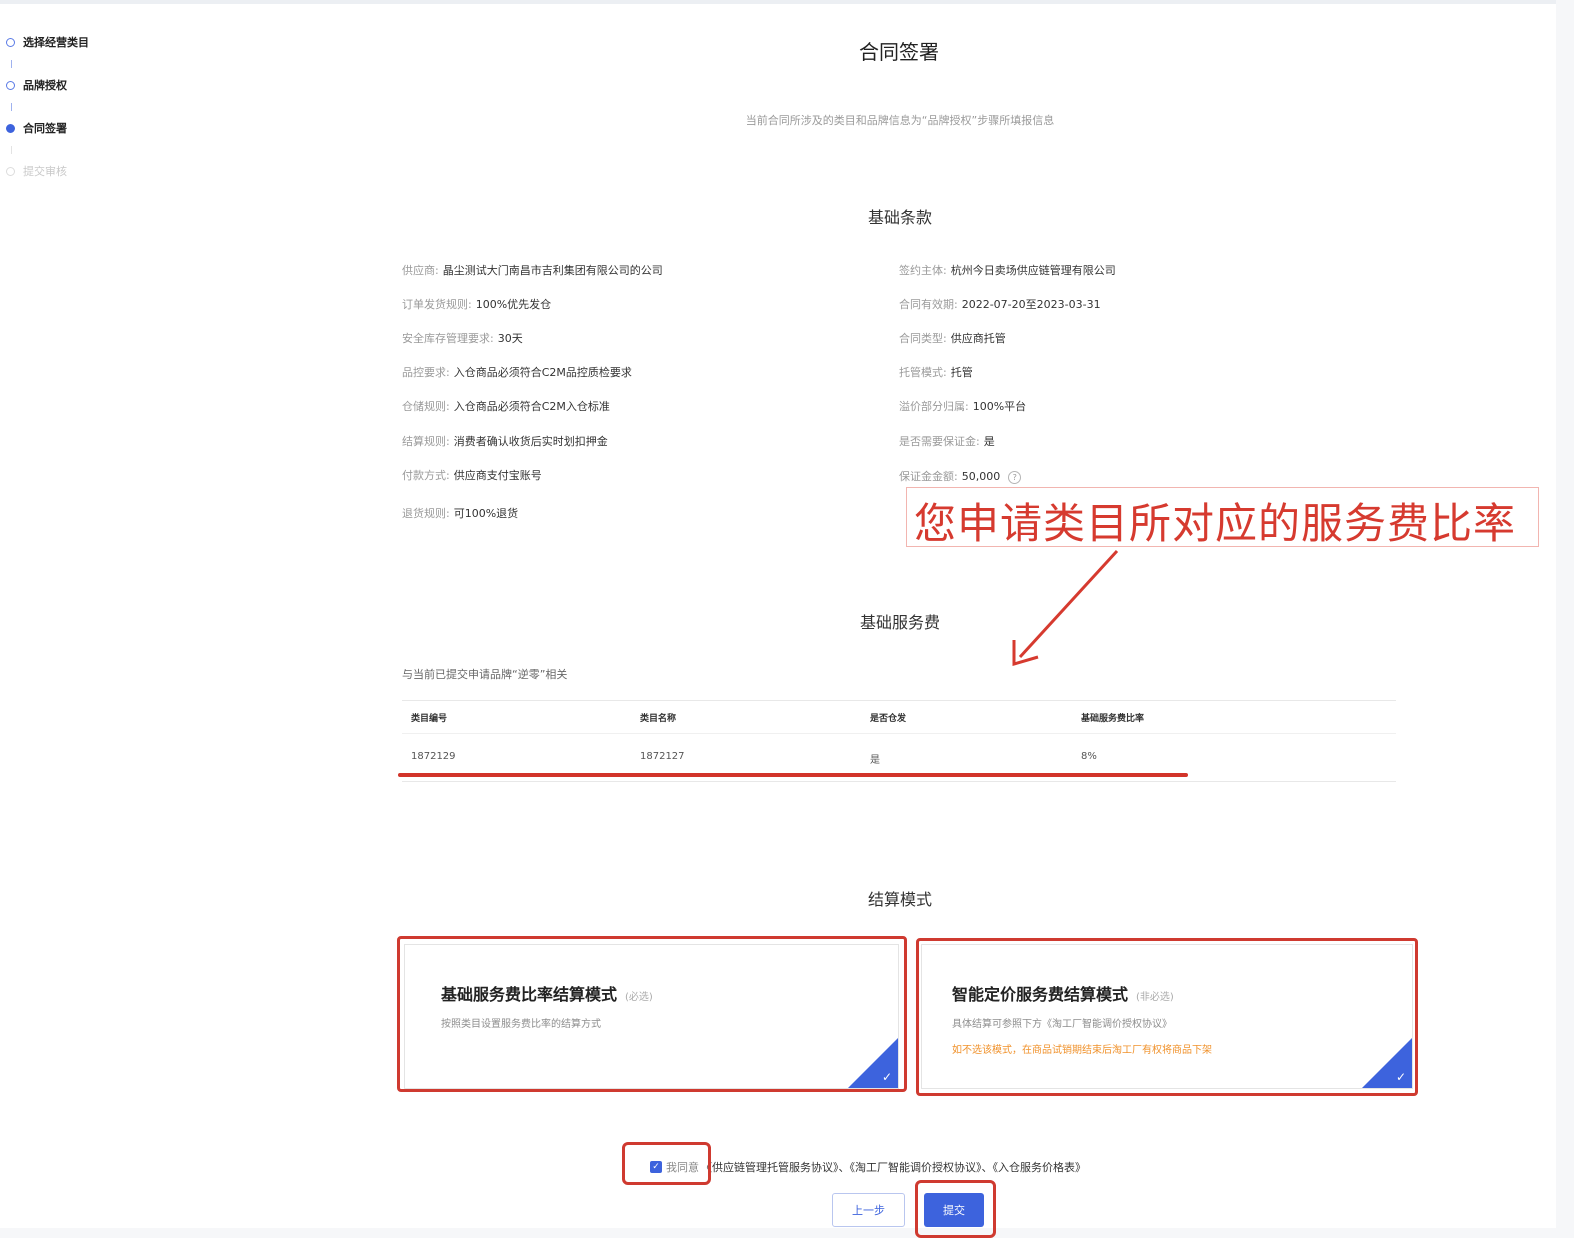 Image resolution: width=1574 pixels, height=1238 pixels. What do you see at coordinates (899, 781) in the screenshot?
I see `table-bottom-border` at bounding box center [899, 781].